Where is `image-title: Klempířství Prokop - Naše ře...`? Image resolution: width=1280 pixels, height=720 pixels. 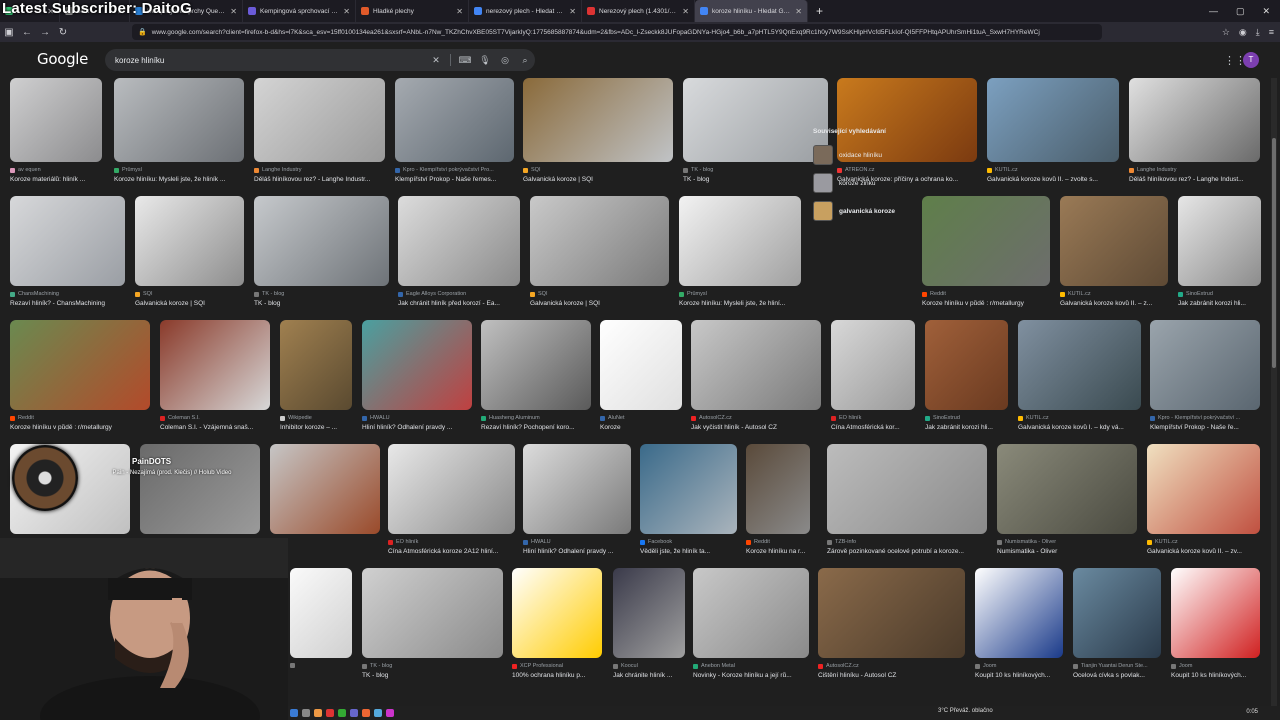
image-title: Klempířství Prokop - Naše ře... is located at coordinates (1205, 427).